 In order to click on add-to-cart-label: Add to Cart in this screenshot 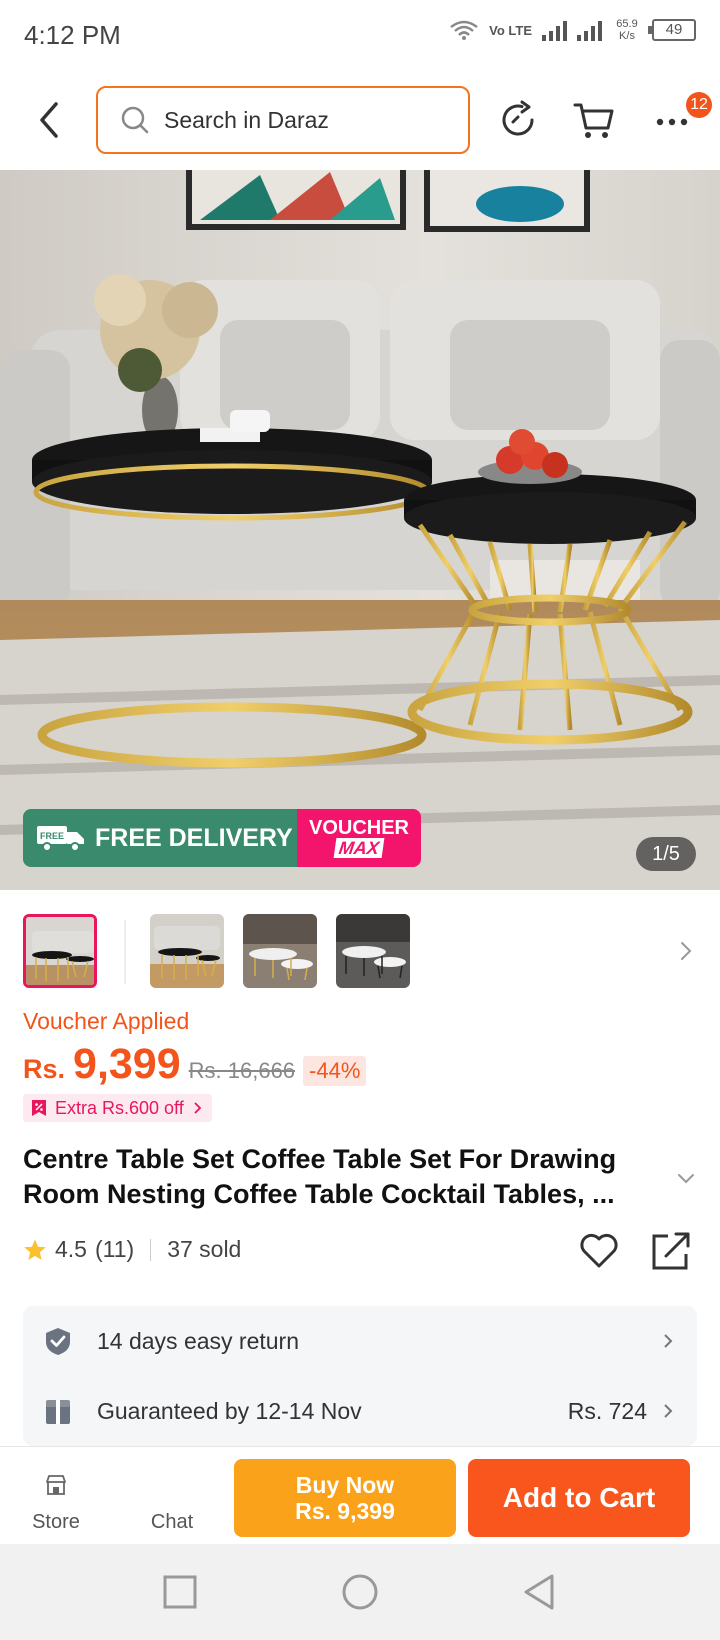, I will do `click(579, 1497)`.